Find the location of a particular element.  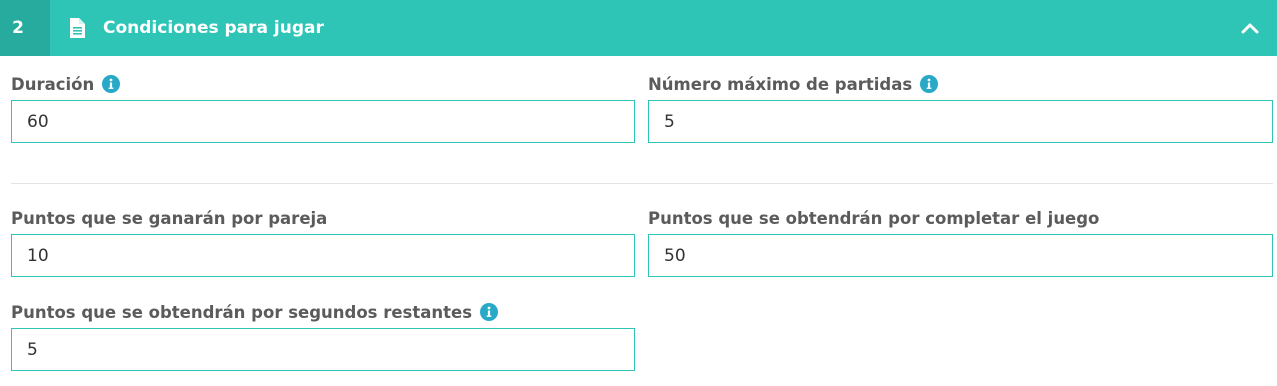

pair-points-input is located at coordinates (323, 255).